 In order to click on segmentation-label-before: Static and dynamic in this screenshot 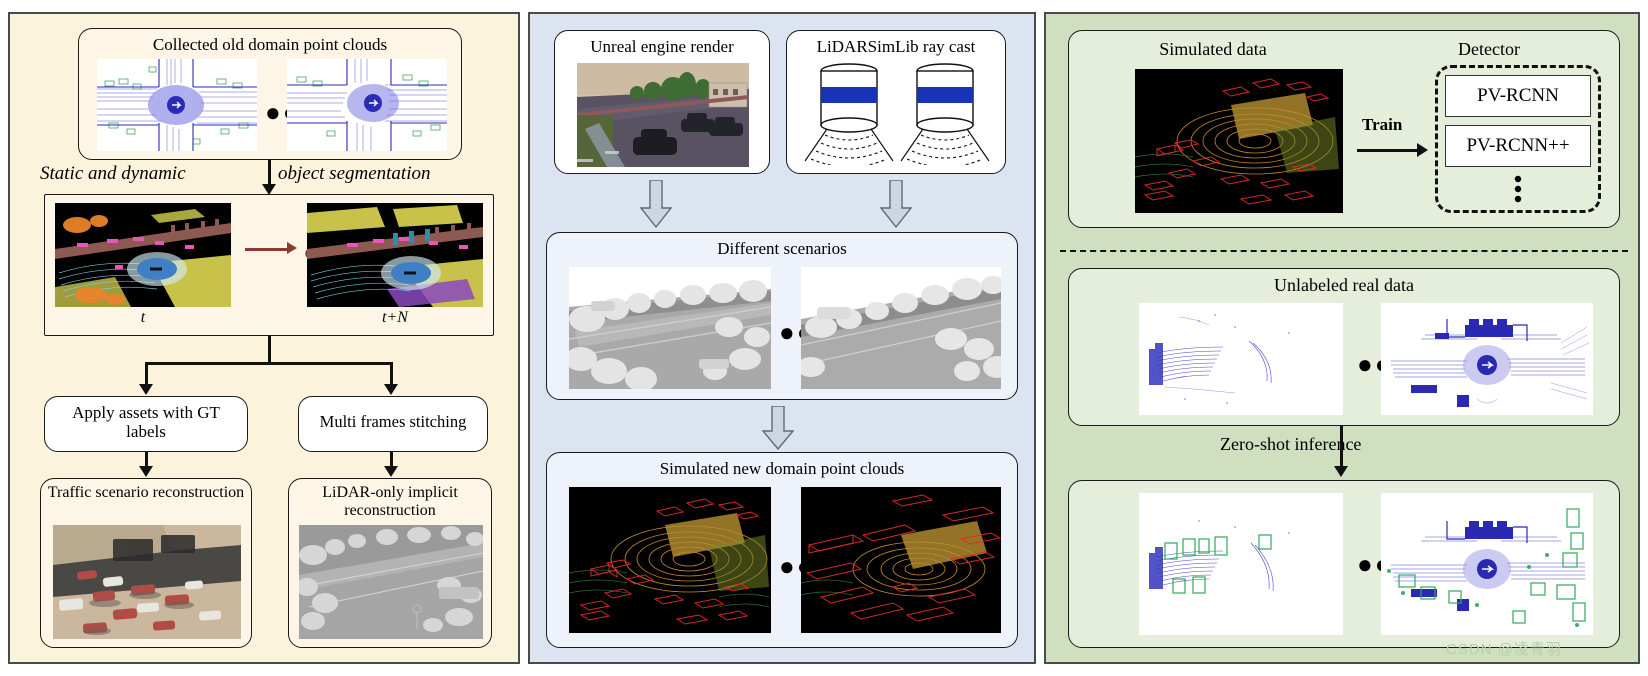, I will do `click(113, 173)`.